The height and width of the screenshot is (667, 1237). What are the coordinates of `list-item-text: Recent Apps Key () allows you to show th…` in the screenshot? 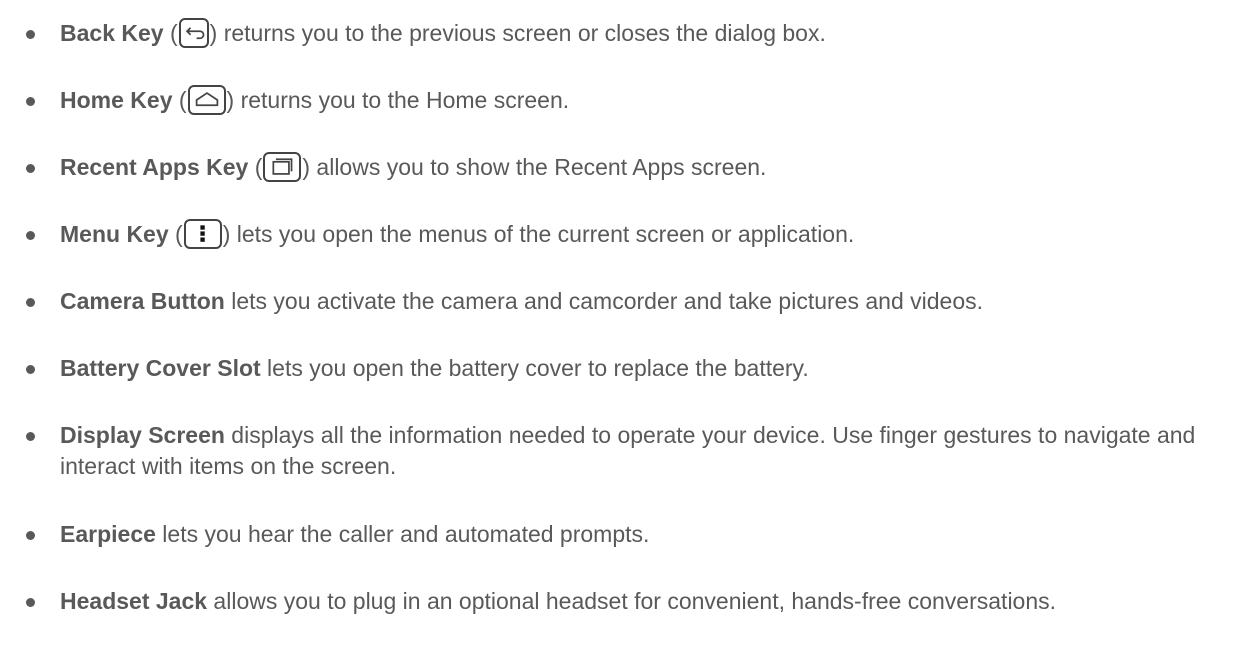 It's located at (413, 167).